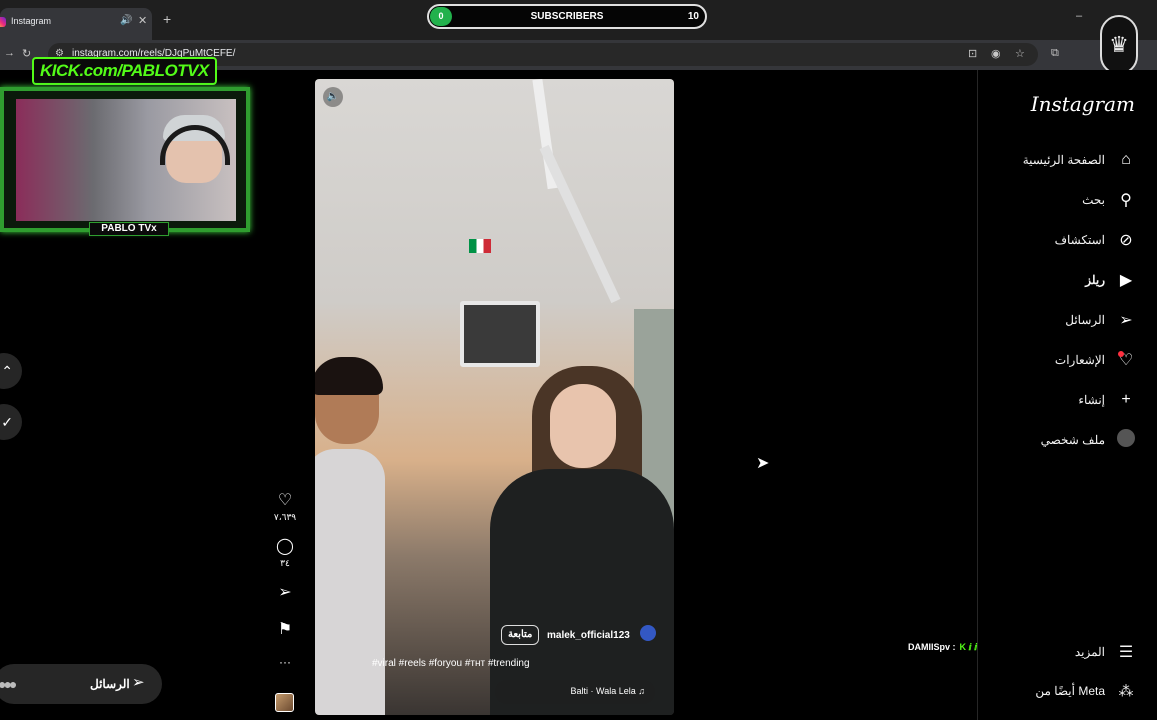 This screenshot has width=1157, height=720. I want to click on more-label: المزيد, so click(1089, 652).